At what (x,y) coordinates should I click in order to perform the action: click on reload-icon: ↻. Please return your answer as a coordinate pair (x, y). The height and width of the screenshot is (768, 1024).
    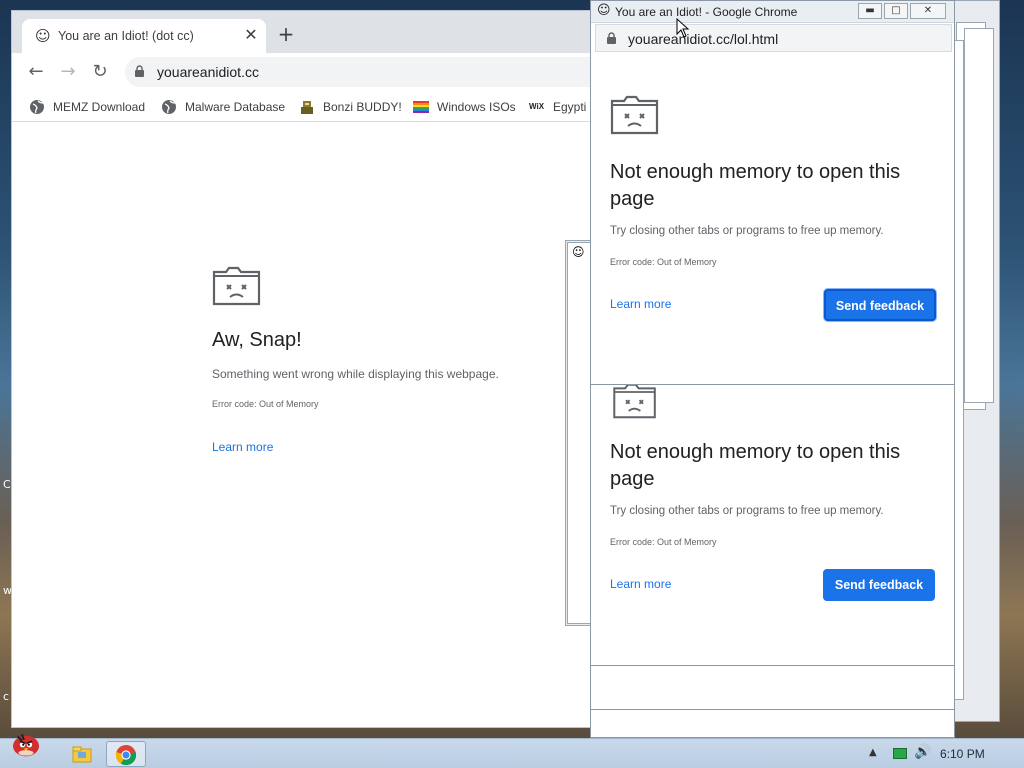
    Looking at the image, I should click on (100, 72).